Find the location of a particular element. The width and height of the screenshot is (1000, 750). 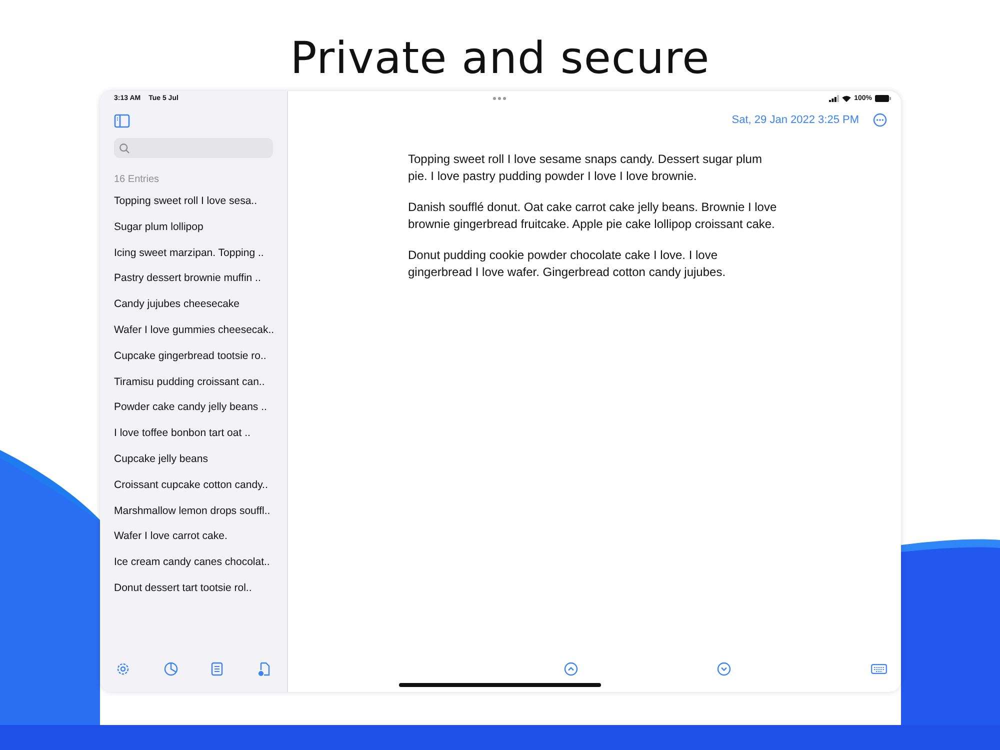

entry-item: Donut dessert tart tootsie rol.. is located at coordinates (193, 593).